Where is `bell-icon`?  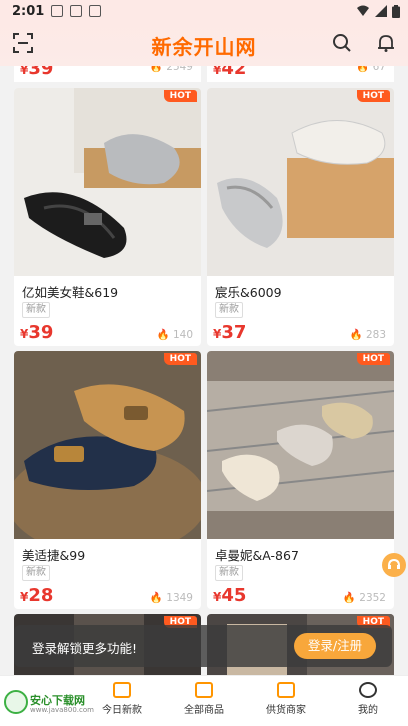
bell-icon is located at coordinates (386, 43).